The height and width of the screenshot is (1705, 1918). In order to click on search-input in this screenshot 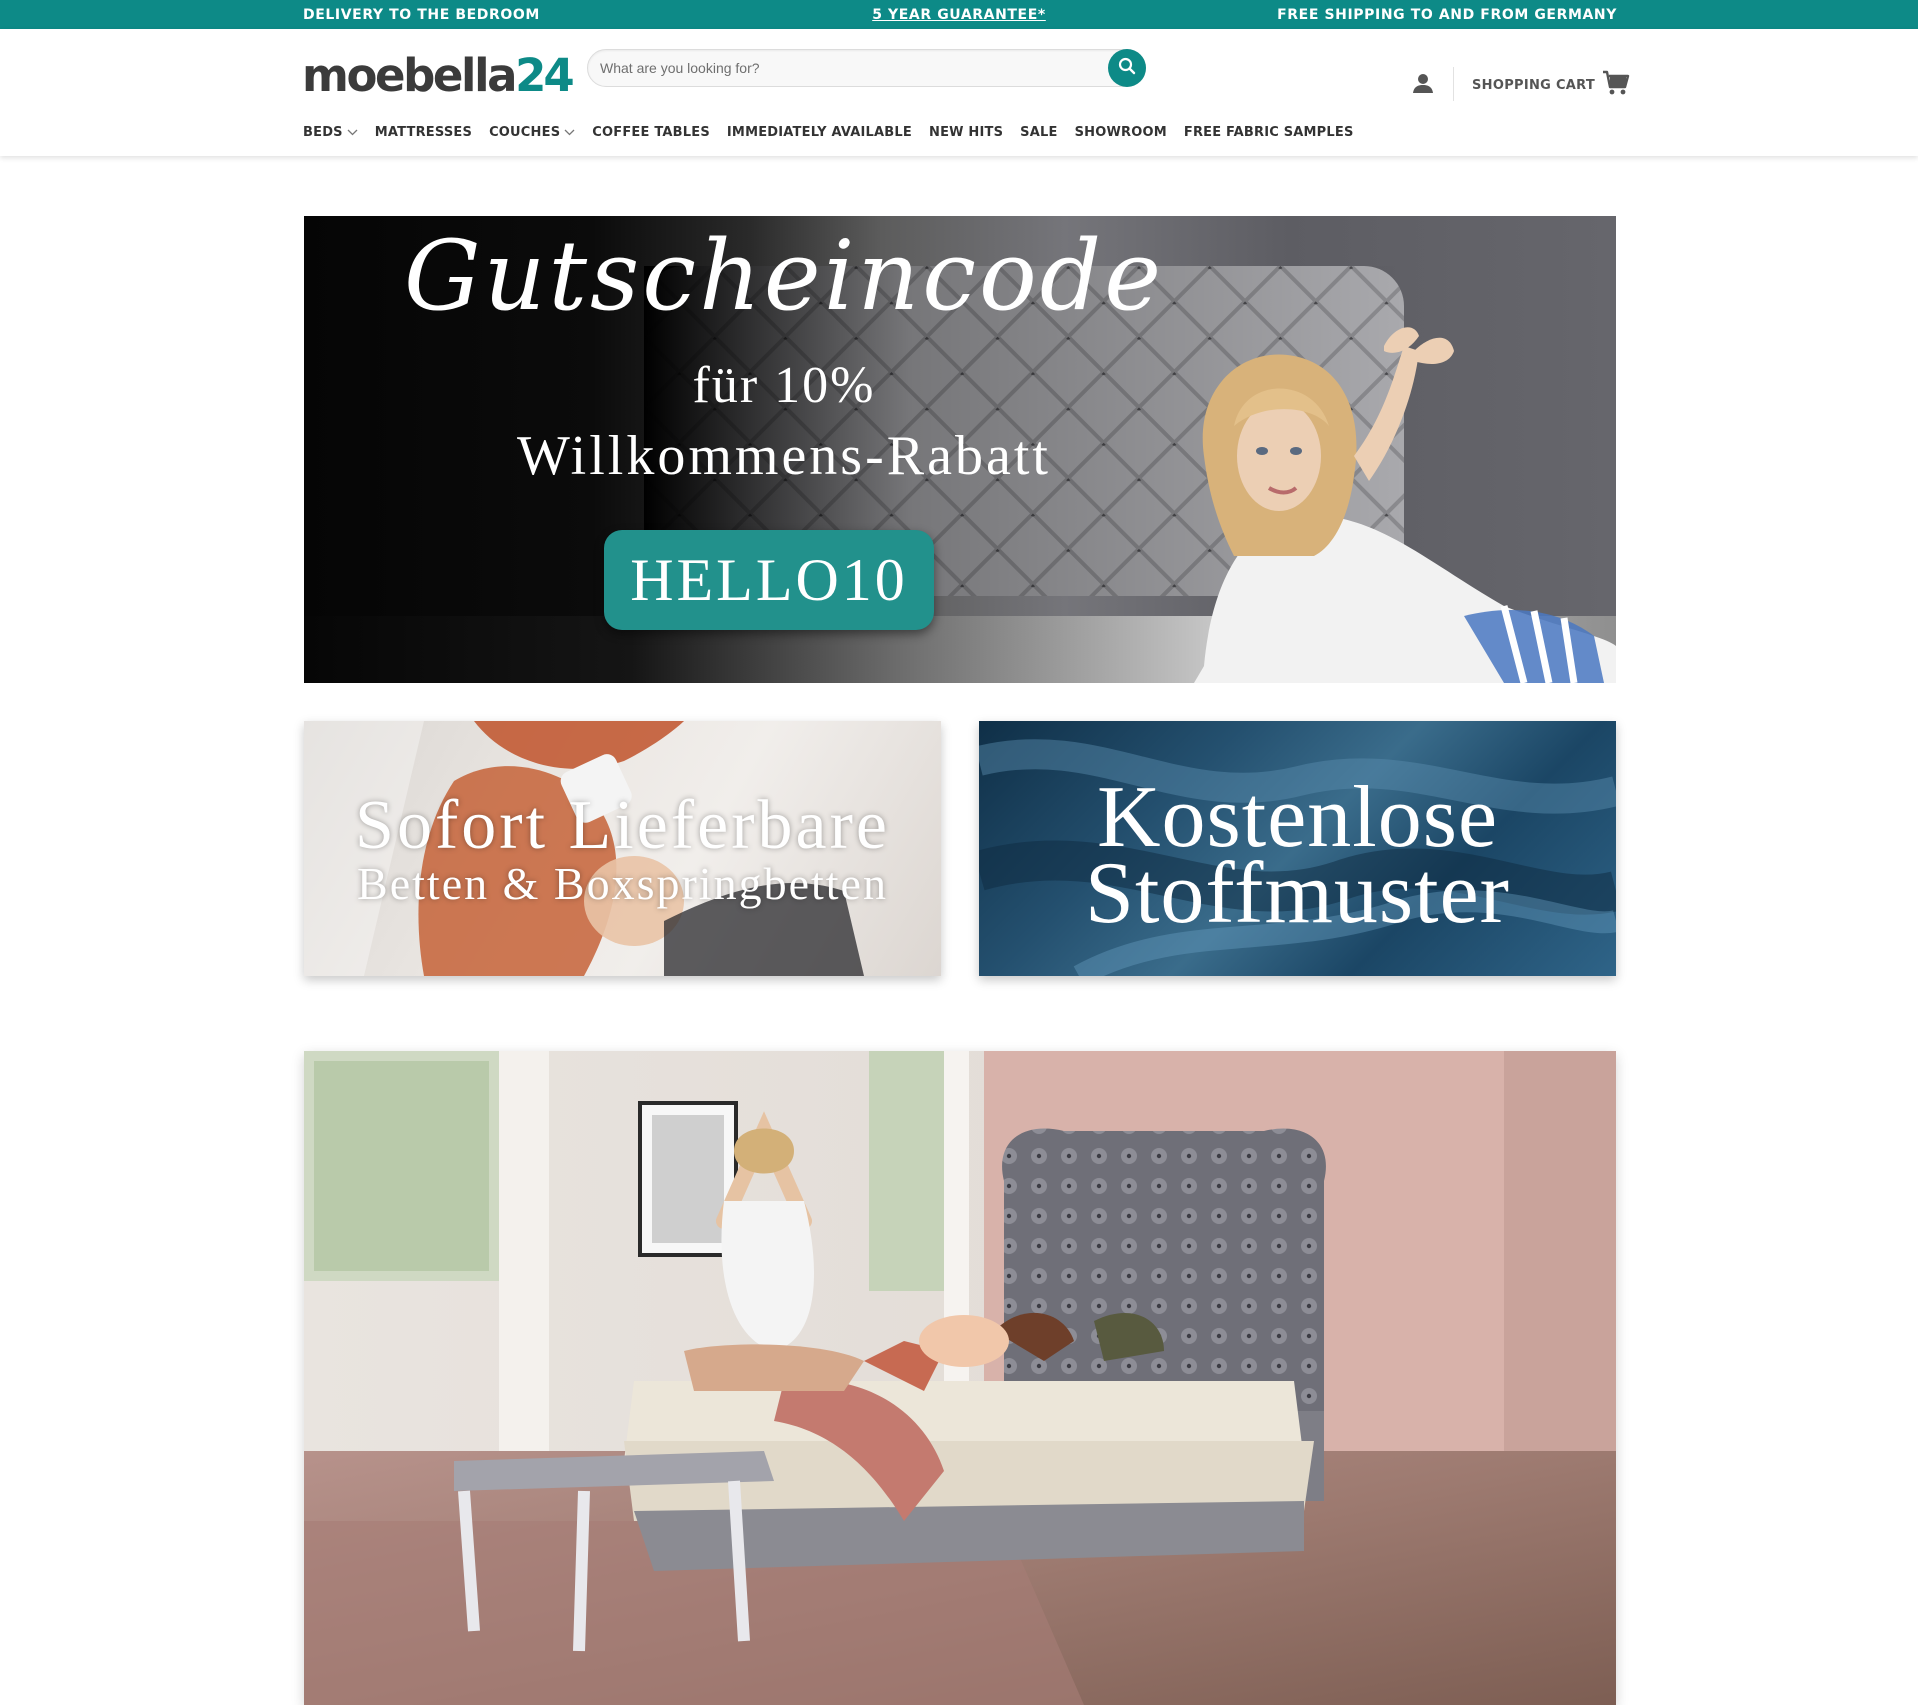, I will do `click(838, 68)`.